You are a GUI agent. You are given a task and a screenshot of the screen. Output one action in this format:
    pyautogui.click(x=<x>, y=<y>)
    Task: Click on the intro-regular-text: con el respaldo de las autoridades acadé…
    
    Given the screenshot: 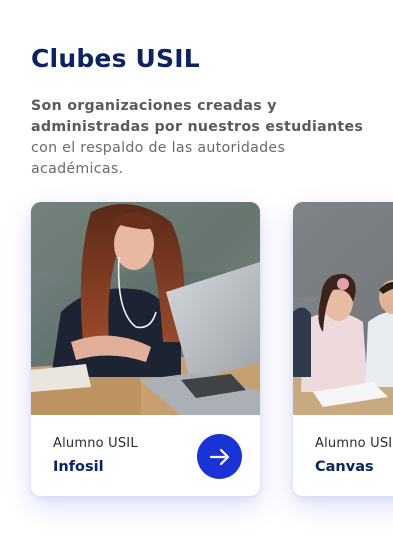 What is the action you would take?
    pyautogui.click(x=158, y=158)
    